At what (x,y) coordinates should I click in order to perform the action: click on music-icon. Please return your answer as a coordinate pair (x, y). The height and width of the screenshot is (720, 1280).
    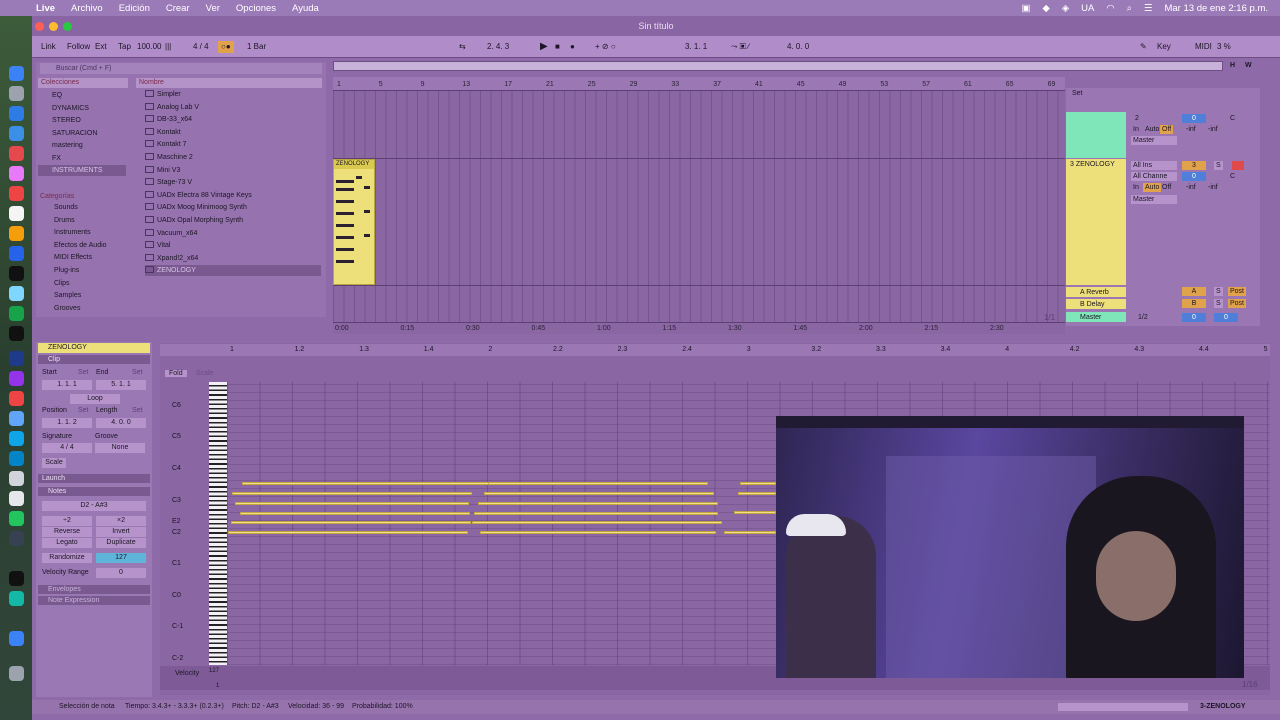
    Looking at the image, I should click on (16, 398).